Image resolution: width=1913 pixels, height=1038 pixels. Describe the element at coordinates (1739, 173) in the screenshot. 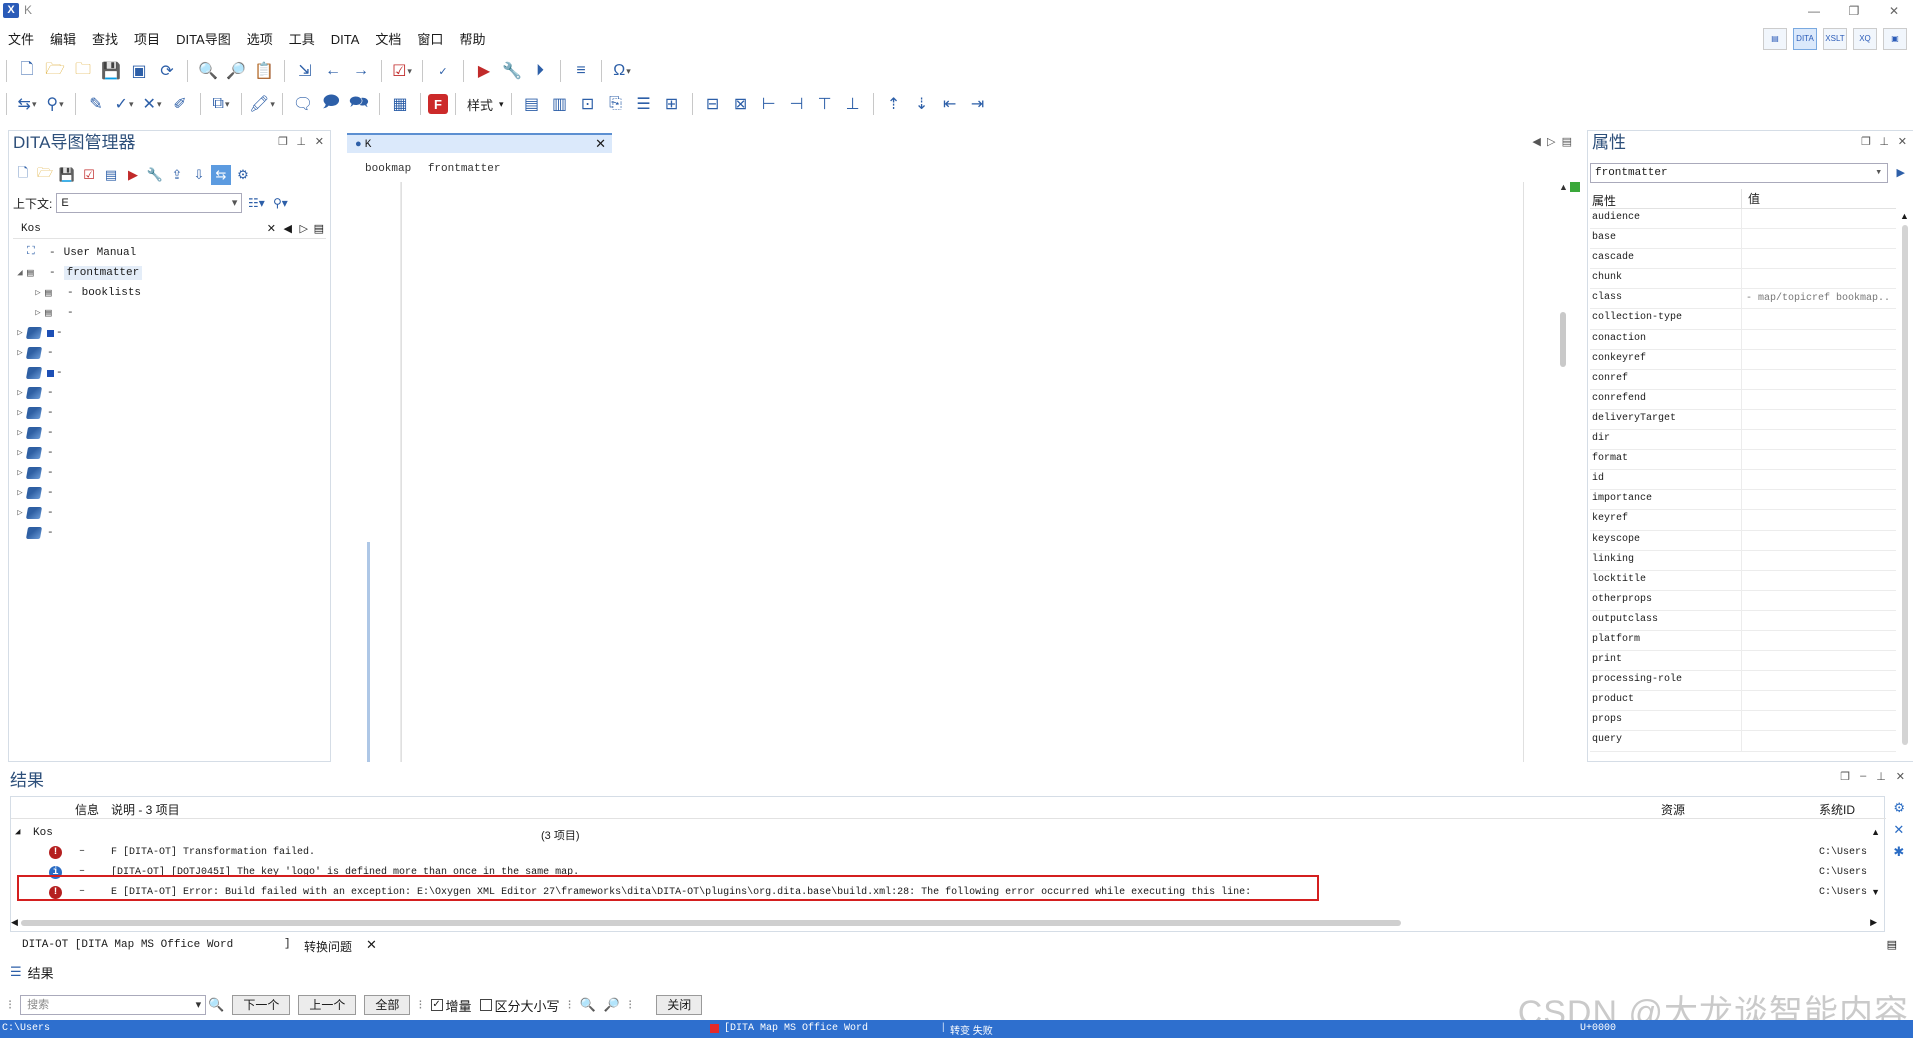

I see `element-select: frontmatter` at that location.